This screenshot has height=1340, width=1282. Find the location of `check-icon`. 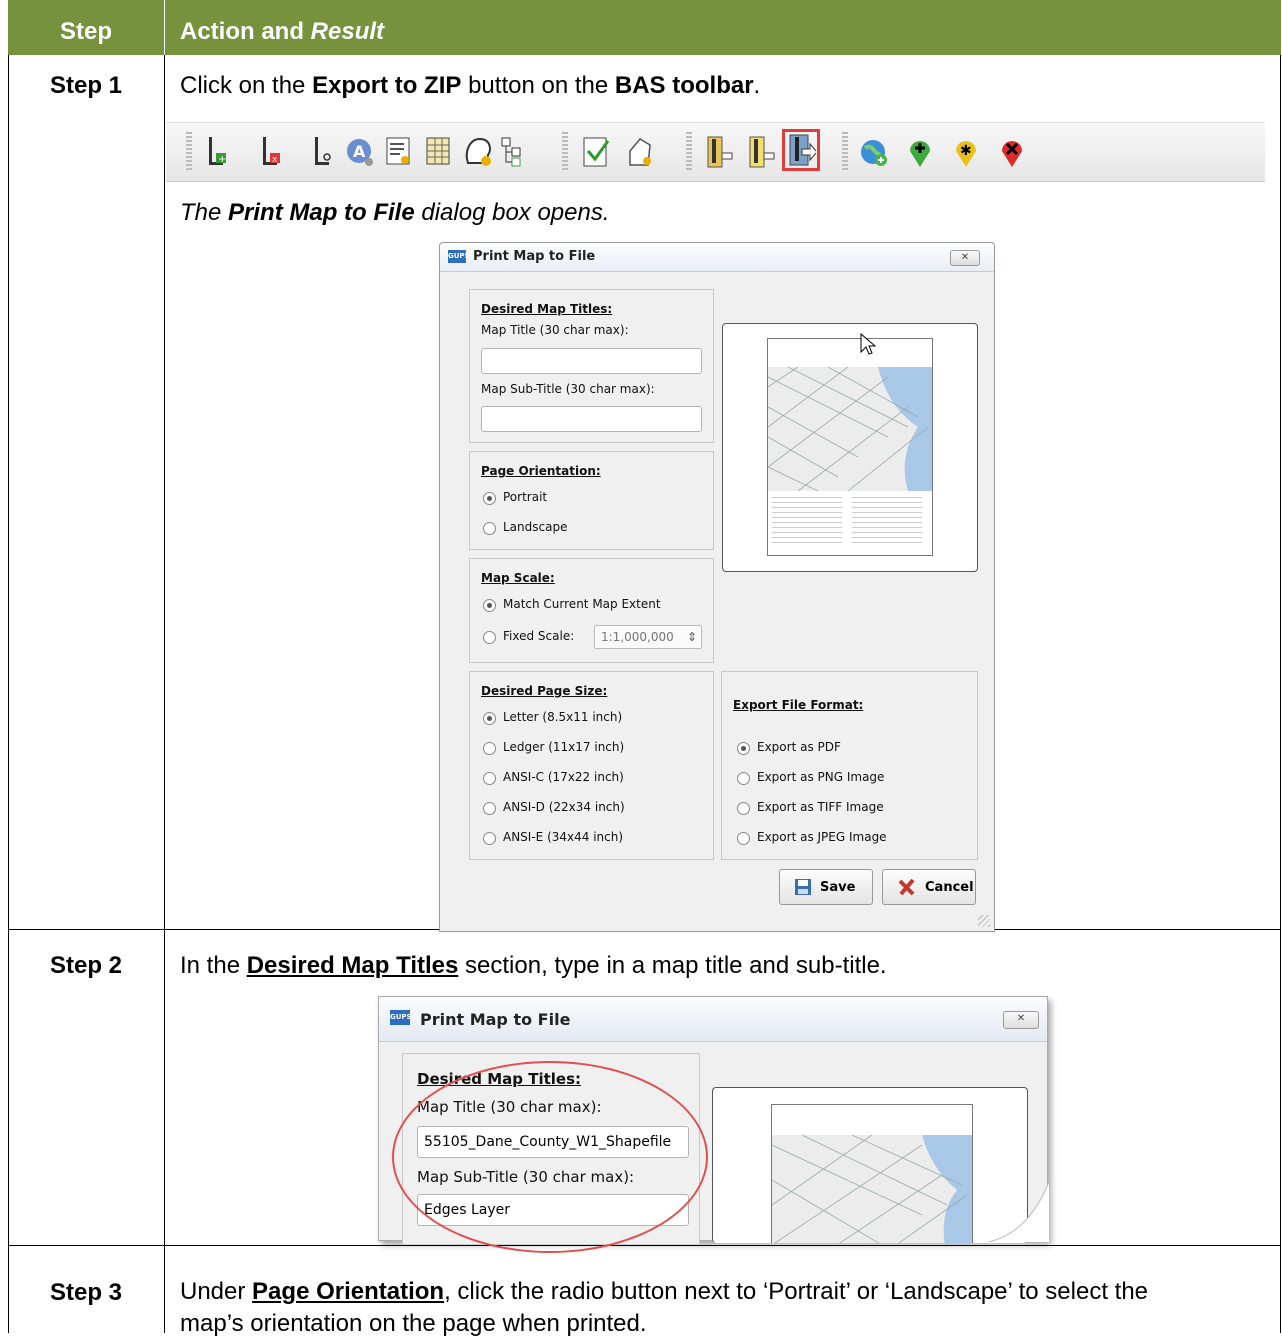

check-icon is located at coordinates (596, 152).